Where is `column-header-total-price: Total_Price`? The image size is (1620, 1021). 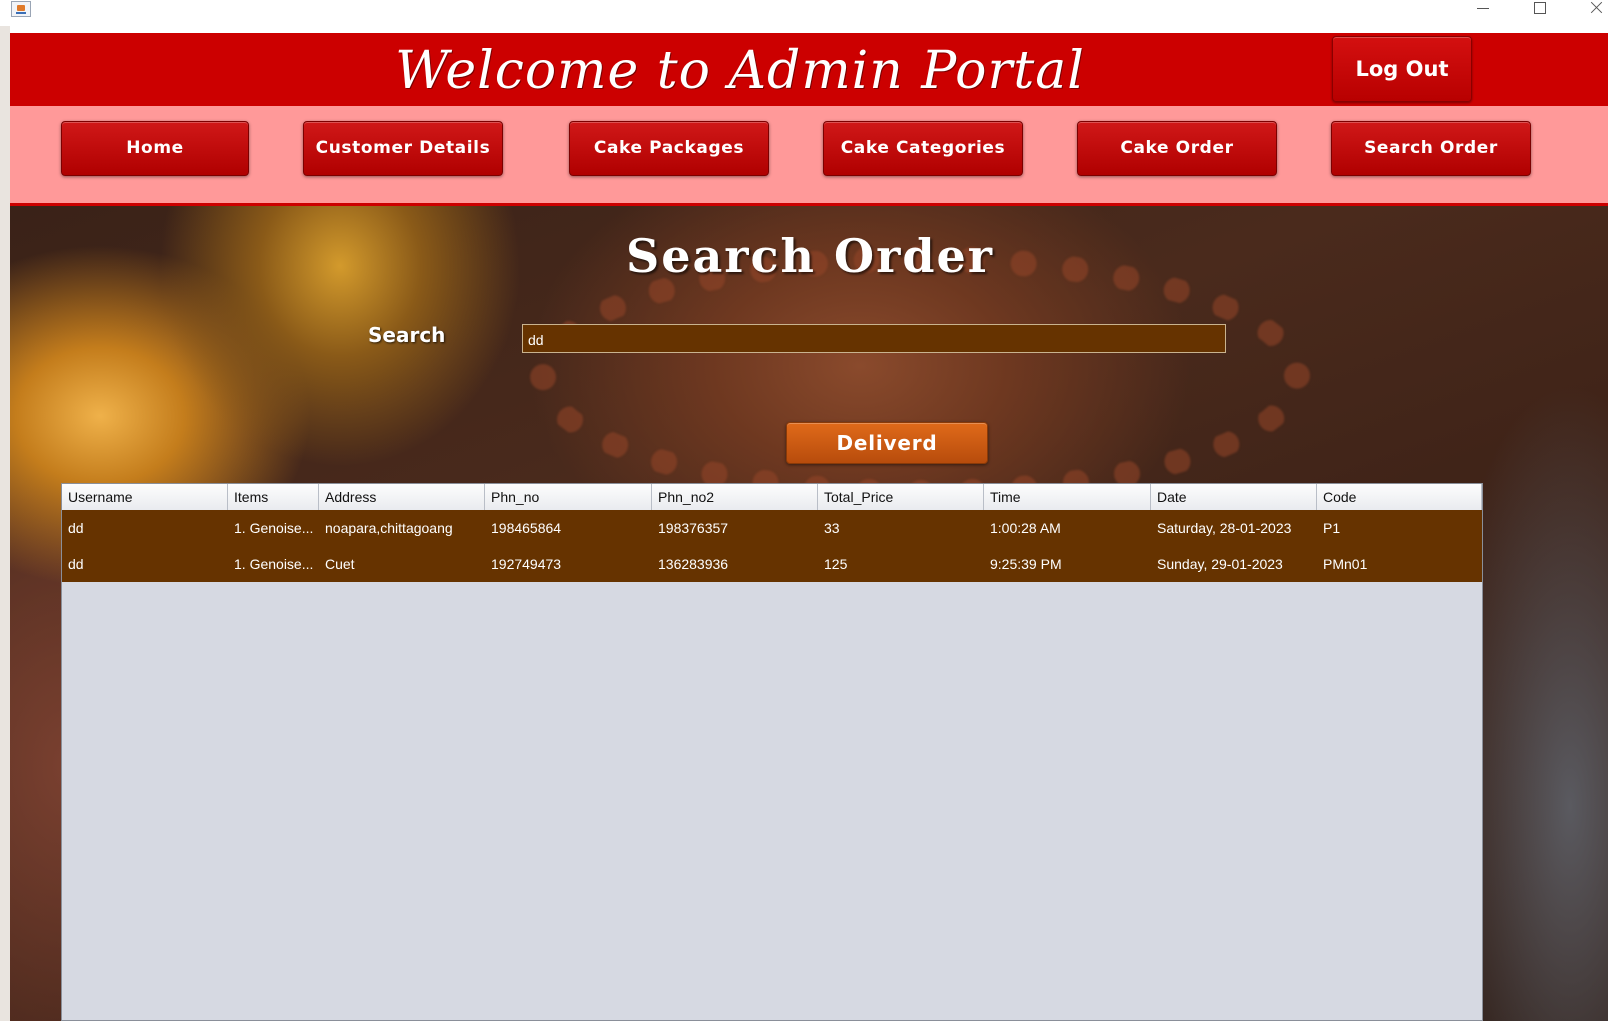
column-header-total-price: Total_Price is located at coordinates (901, 497).